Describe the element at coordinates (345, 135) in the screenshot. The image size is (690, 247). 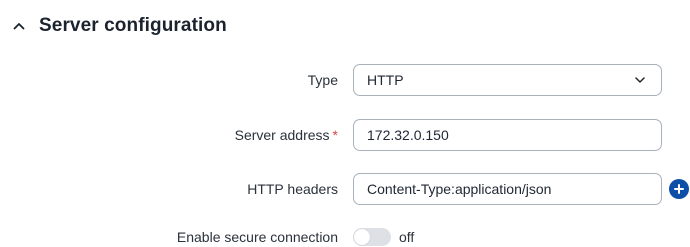
I see `form-row-server-address: Server address *` at that location.